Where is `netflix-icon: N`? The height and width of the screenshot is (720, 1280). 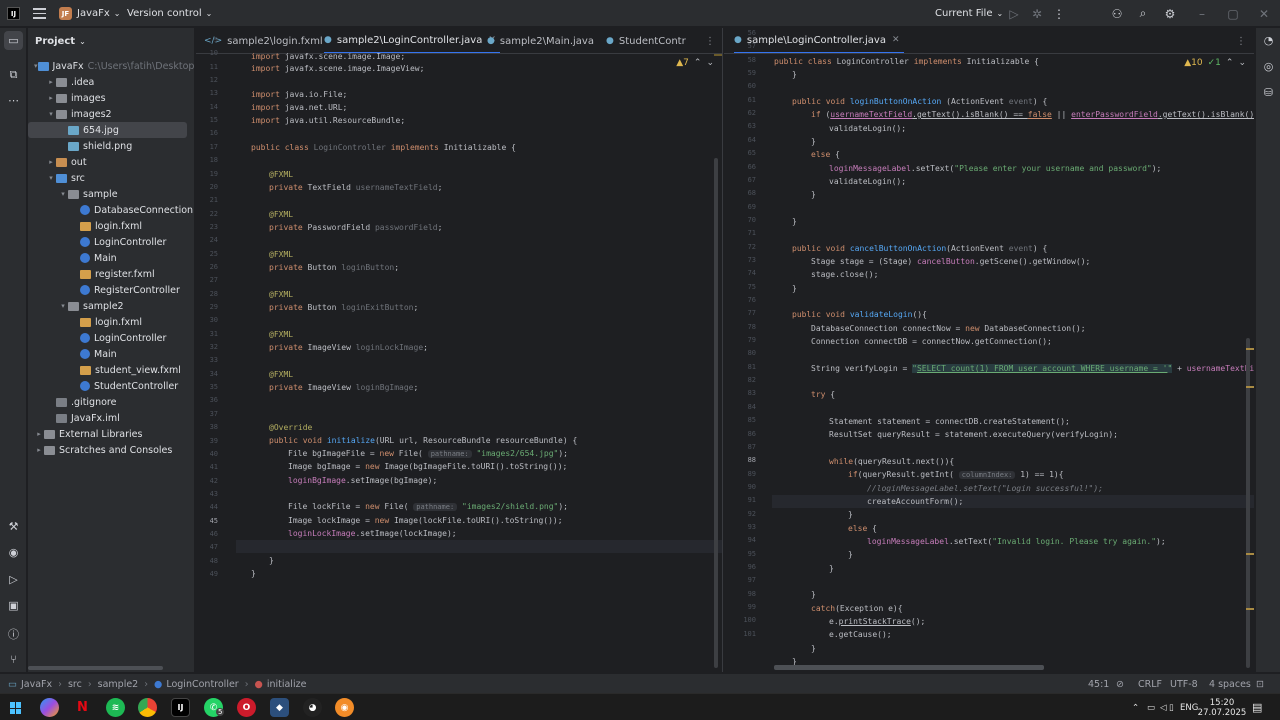 netflix-icon: N is located at coordinates (82, 707).